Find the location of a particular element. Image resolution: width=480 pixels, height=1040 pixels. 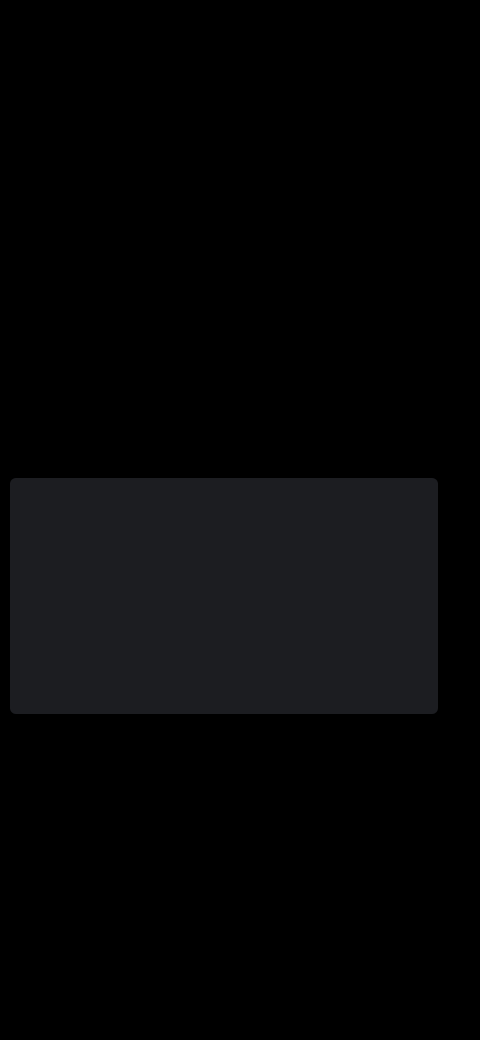

back-button is located at coordinates (105, 928).